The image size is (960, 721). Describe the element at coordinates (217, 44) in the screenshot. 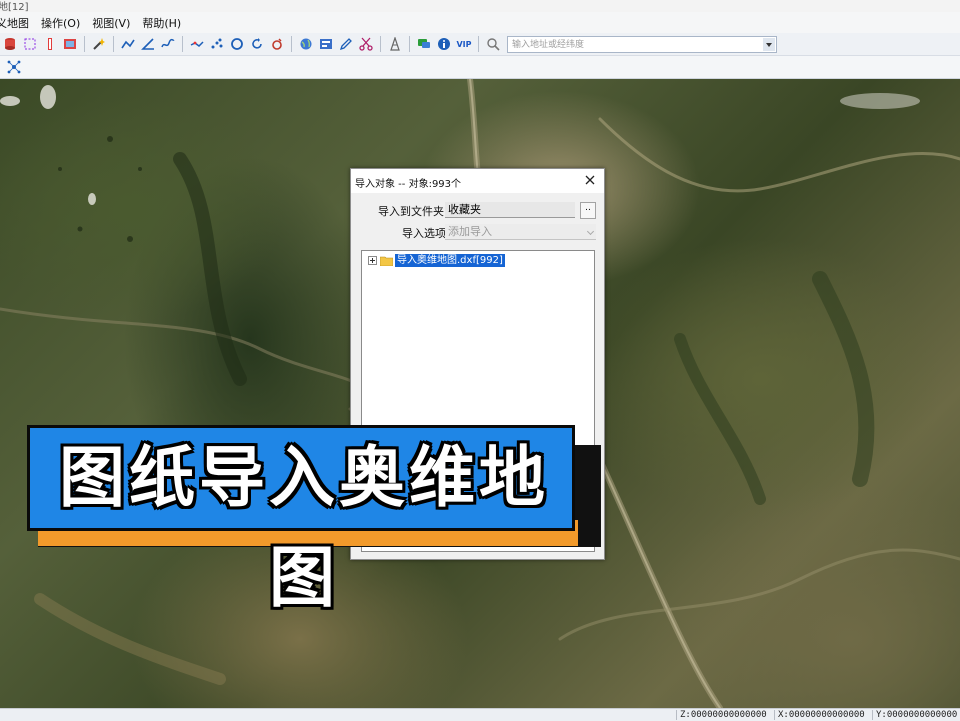

I see `points-icon` at that location.